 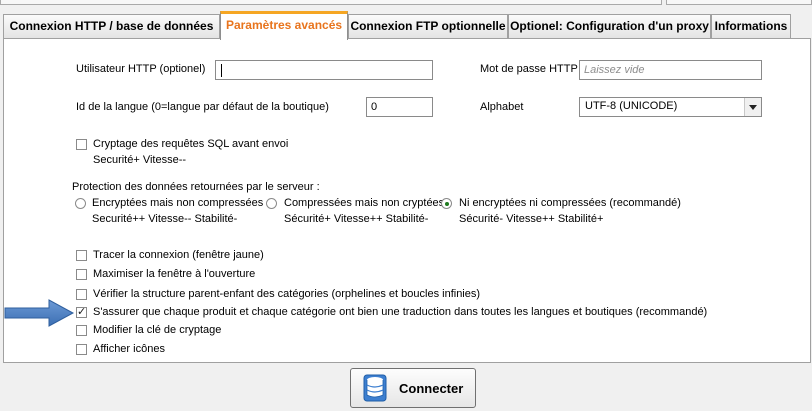 What do you see at coordinates (356, 219) in the screenshot?
I see `radio-compressed-sub: Sécurité+ Vitesse++ Stabilité-` at bounding box center [356, 219].